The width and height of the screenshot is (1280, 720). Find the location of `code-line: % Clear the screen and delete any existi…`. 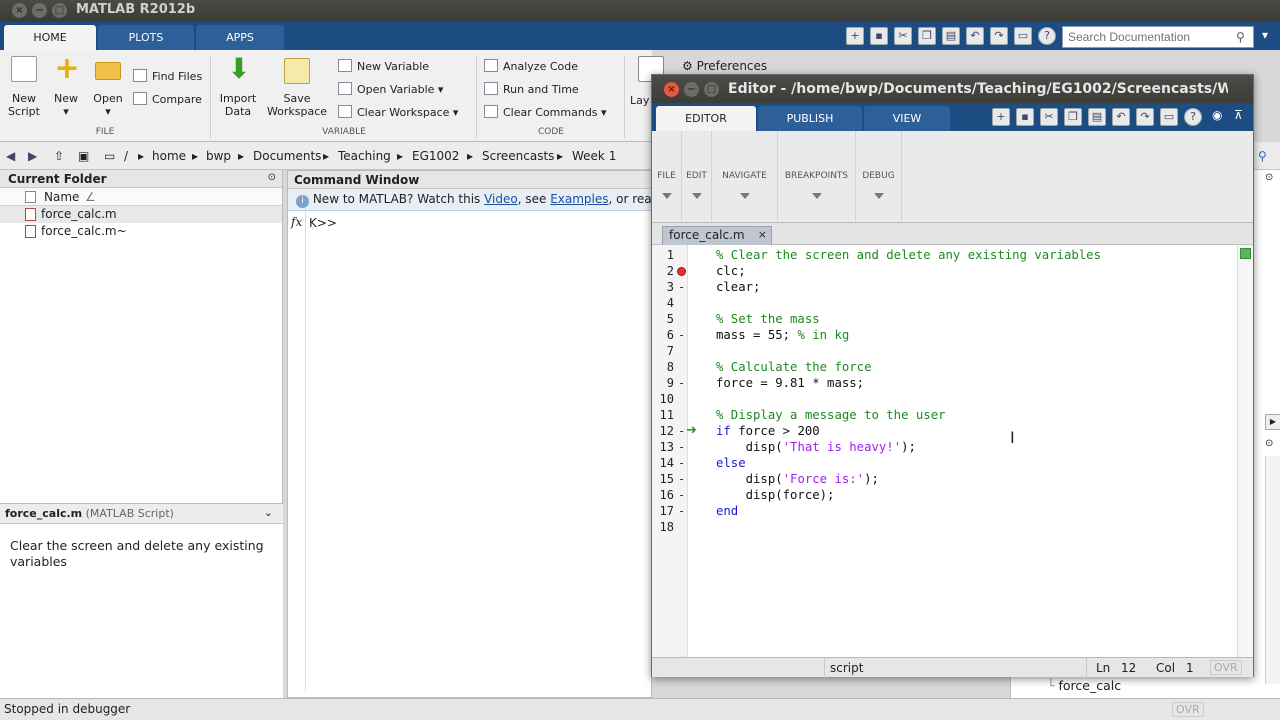

code-line: % Clear the screen and delete any existi… is located at coordinates (908, 255).